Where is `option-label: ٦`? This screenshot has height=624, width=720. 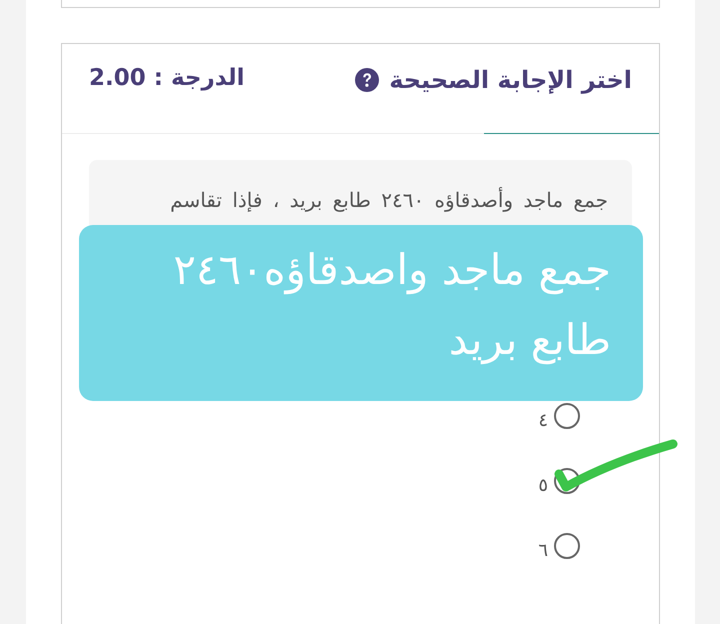 option-label: ٦ is located at coordinates (543, 551).